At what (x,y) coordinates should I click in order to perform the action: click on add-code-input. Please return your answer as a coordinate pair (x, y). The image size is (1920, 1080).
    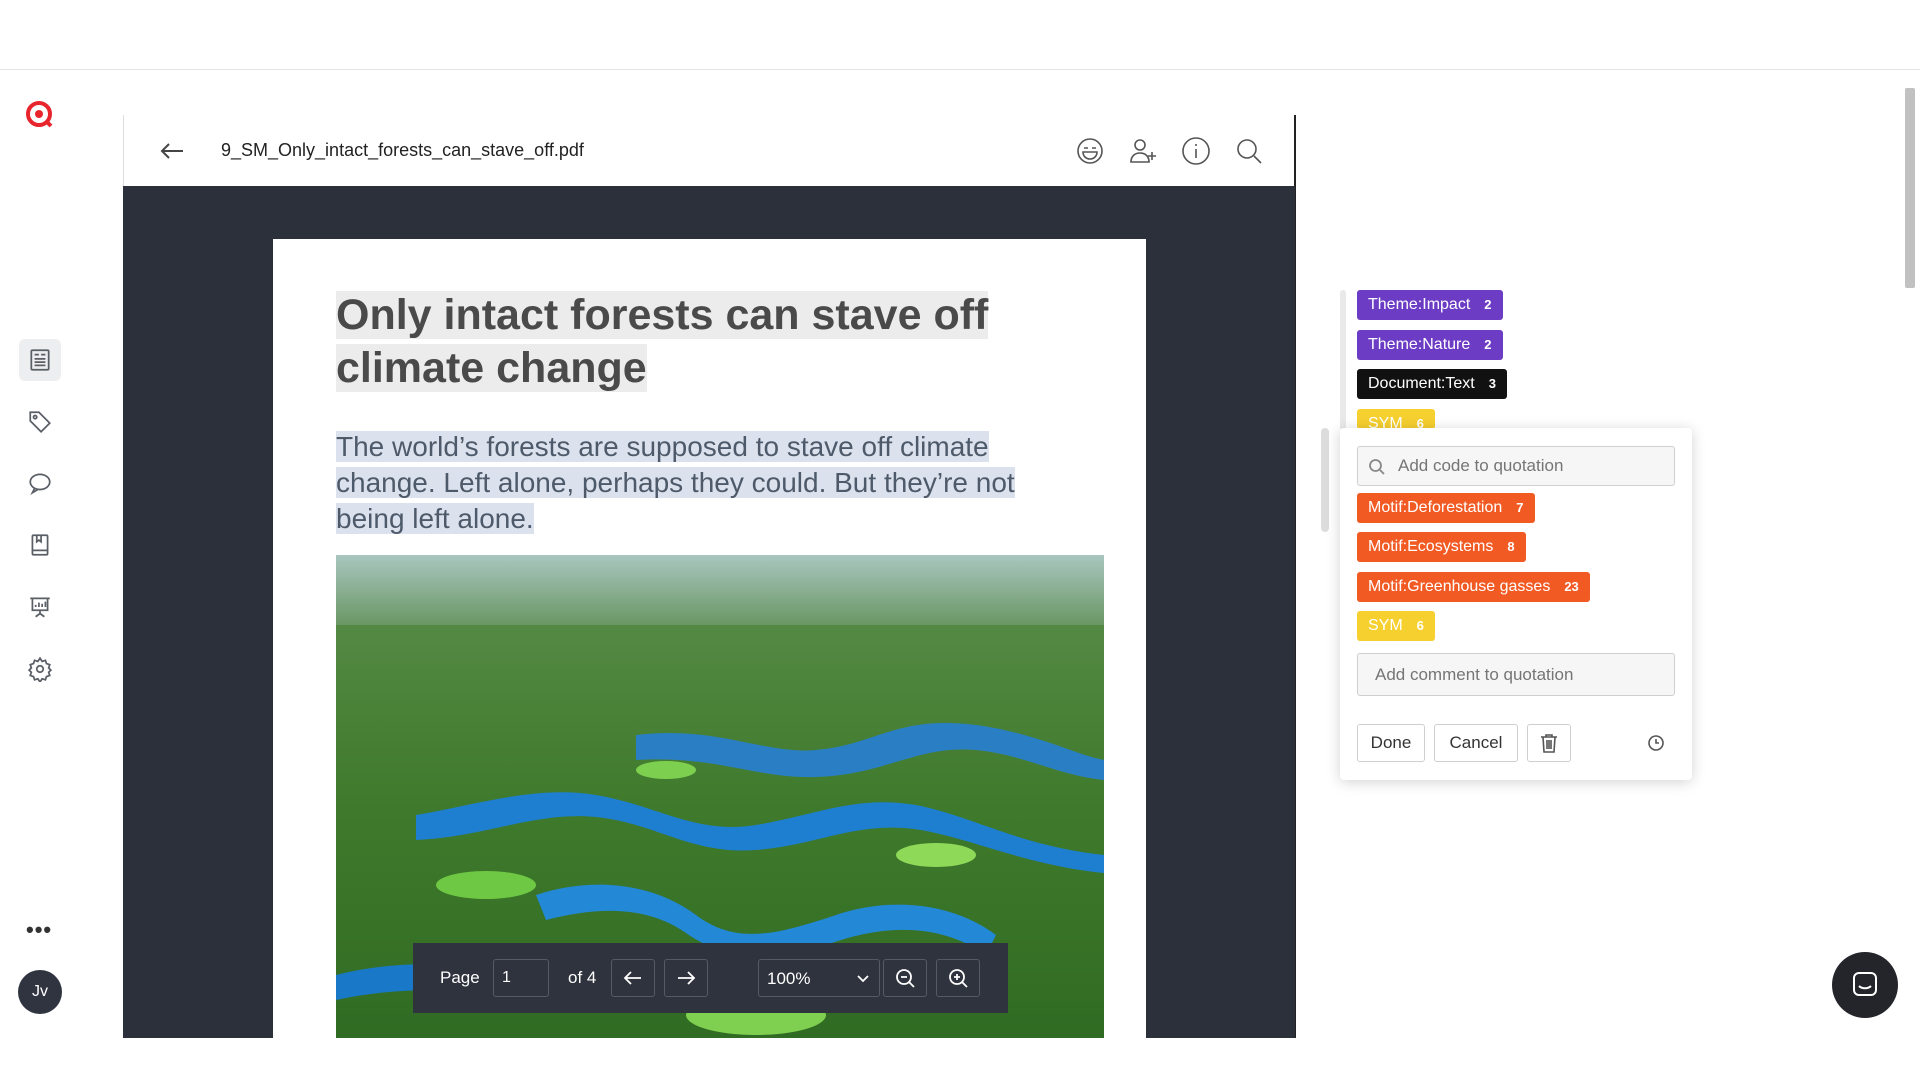
    Looking at the image, I should click on (1533, 466).